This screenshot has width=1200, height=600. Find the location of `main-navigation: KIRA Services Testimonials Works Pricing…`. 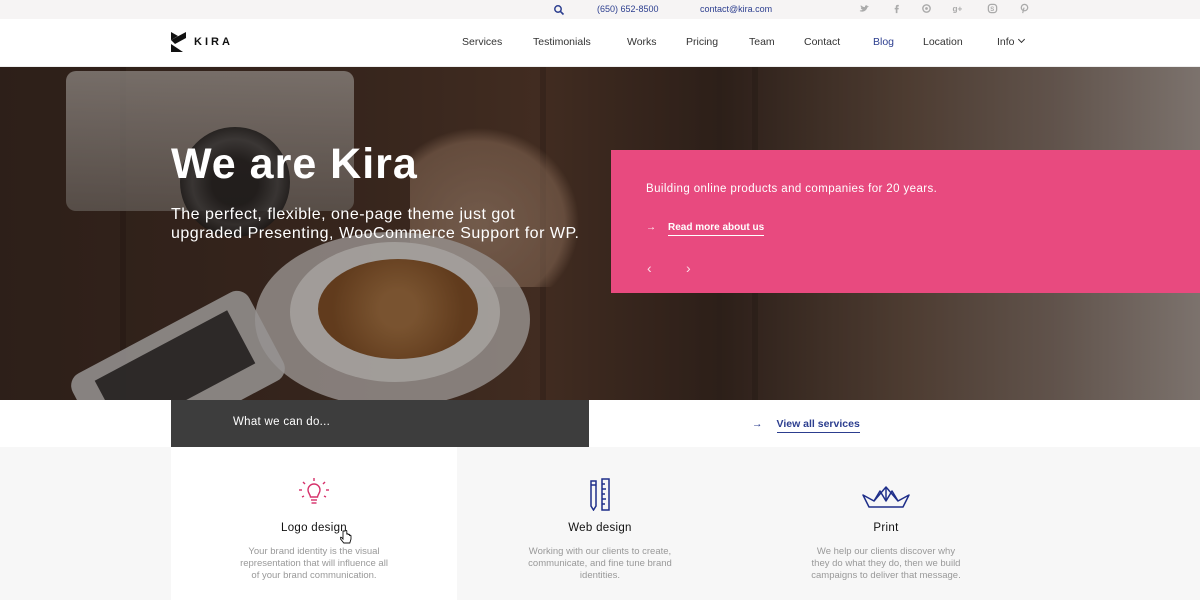

main-navigation: KIRA Services Testimonials Works Pricing… is located at coordinates (600, 43).